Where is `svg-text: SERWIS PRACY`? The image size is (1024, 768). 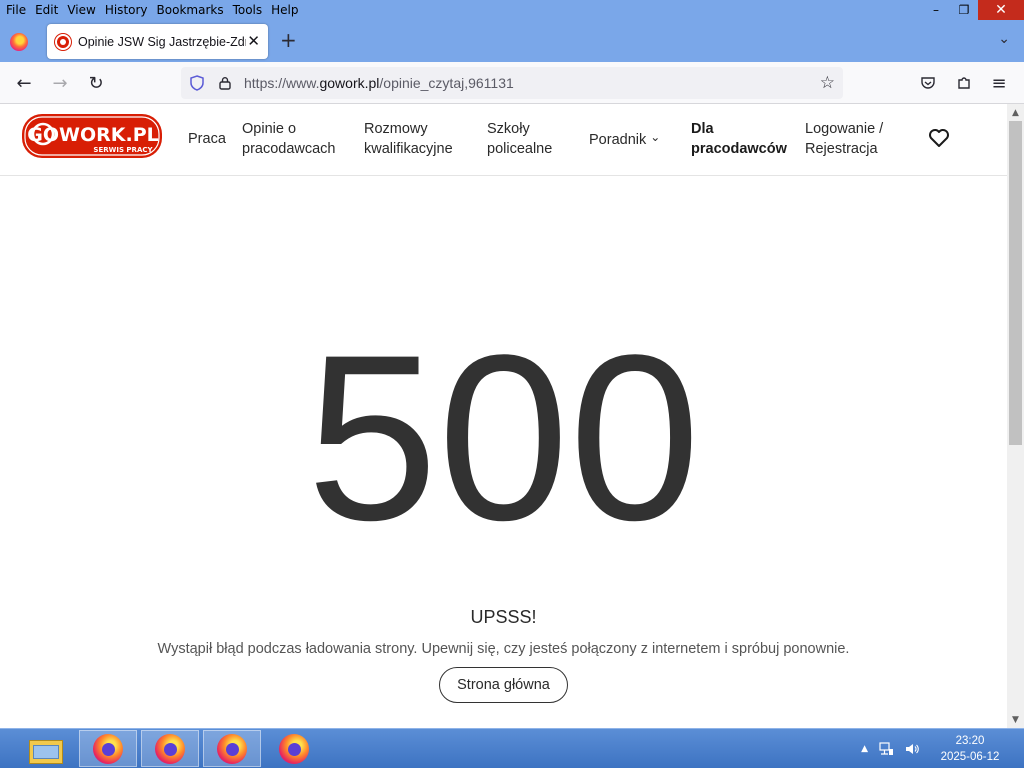 svg-text: SERWIS PRACY is located at coordinates (123, 150).